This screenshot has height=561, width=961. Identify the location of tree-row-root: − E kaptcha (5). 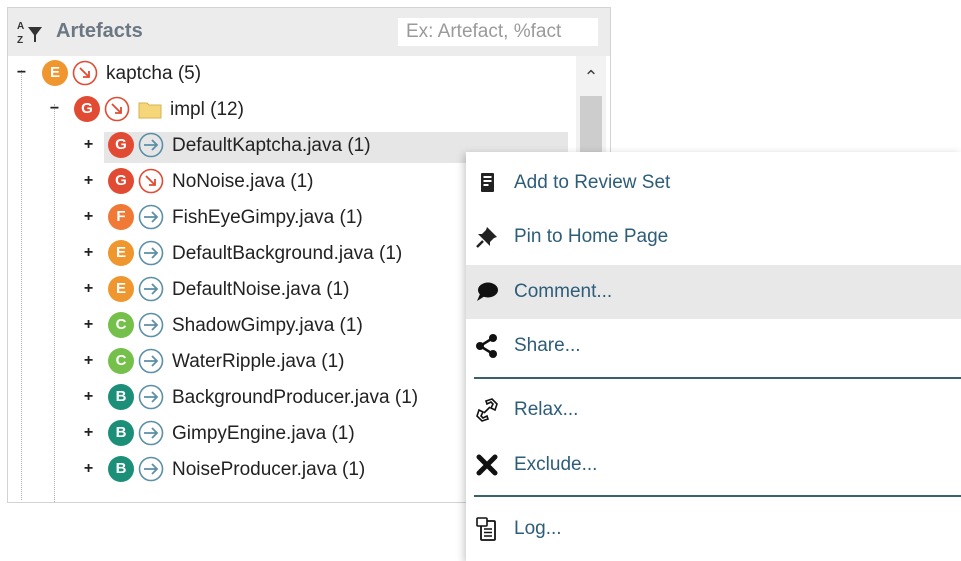
(288, 78).